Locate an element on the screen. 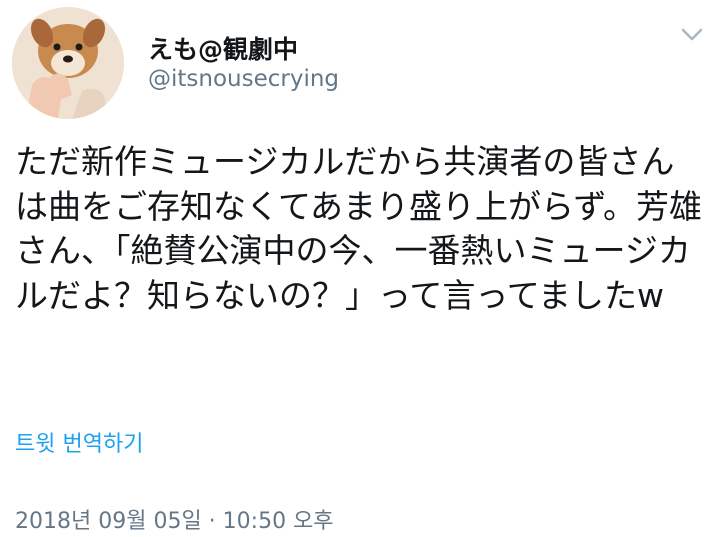  avatar is located at coordinates (68, 63).